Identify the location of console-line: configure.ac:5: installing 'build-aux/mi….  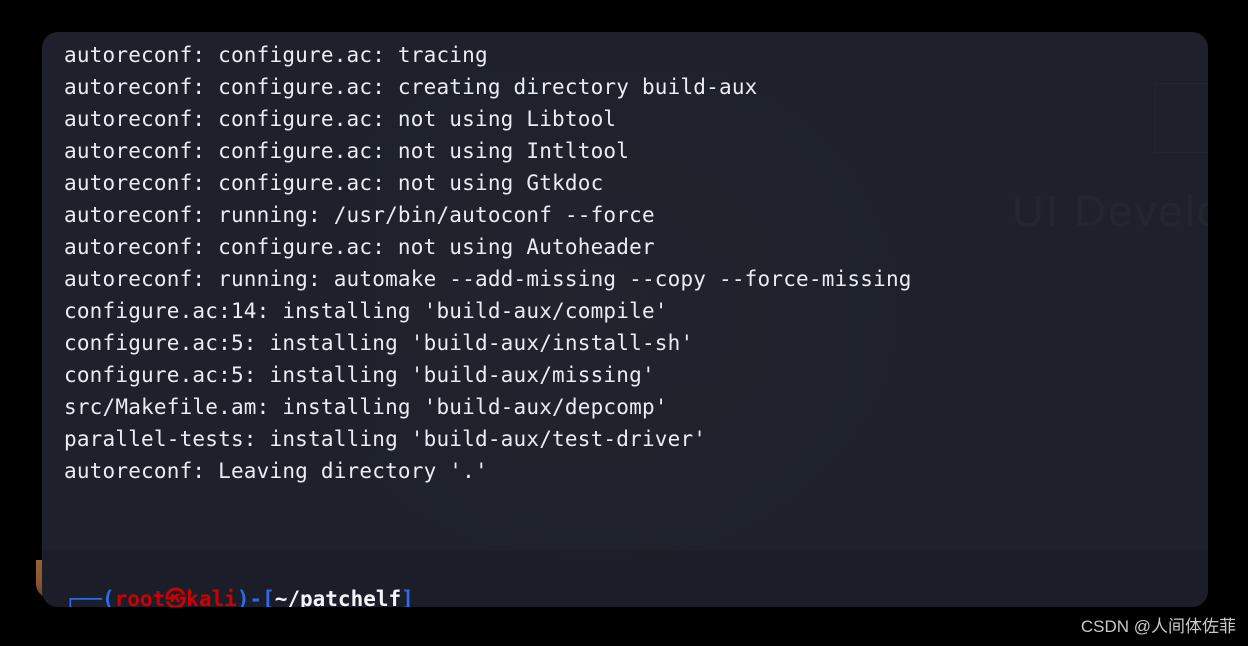
(359, 375).